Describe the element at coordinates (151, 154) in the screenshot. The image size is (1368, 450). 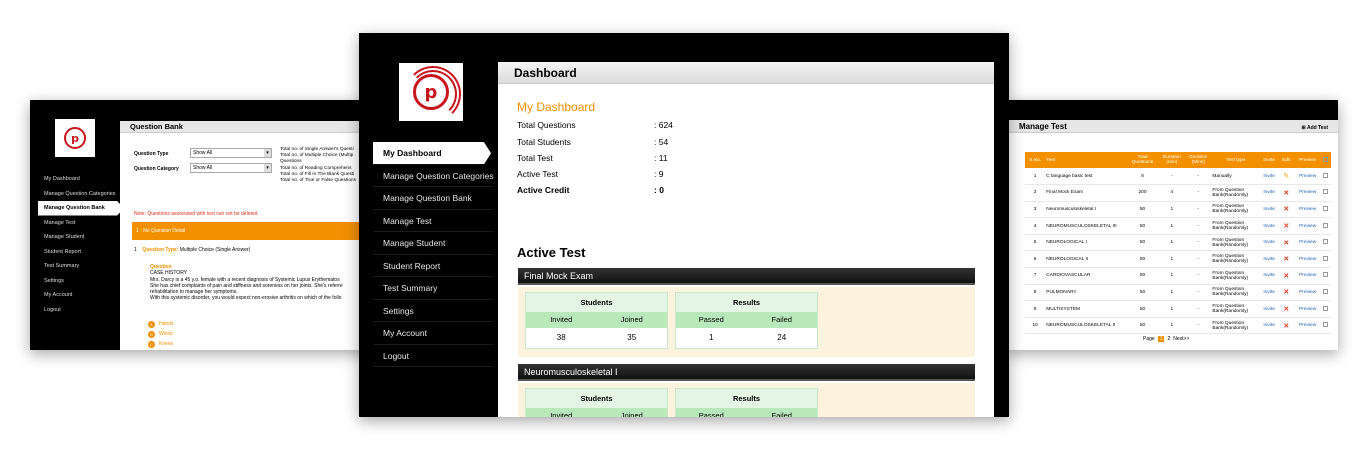
I see `question-type-label: Question Type` at that location.